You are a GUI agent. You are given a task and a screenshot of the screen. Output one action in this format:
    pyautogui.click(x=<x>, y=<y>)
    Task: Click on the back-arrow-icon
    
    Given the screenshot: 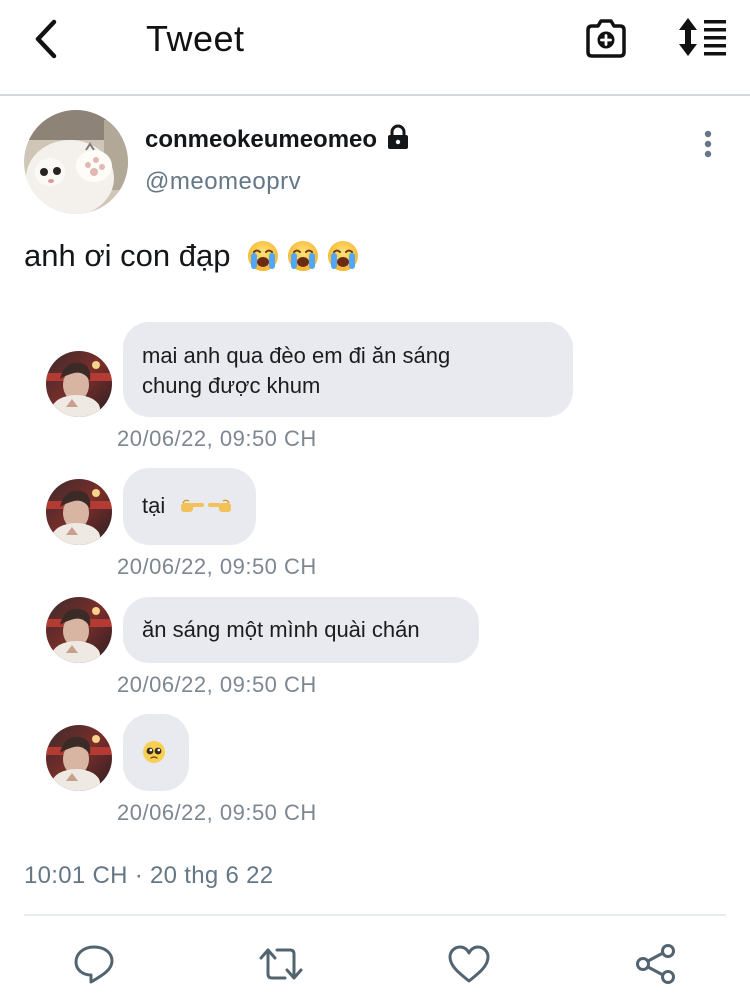 What is the action you would take?
    pyautogui.click(x=48, y=39)
    